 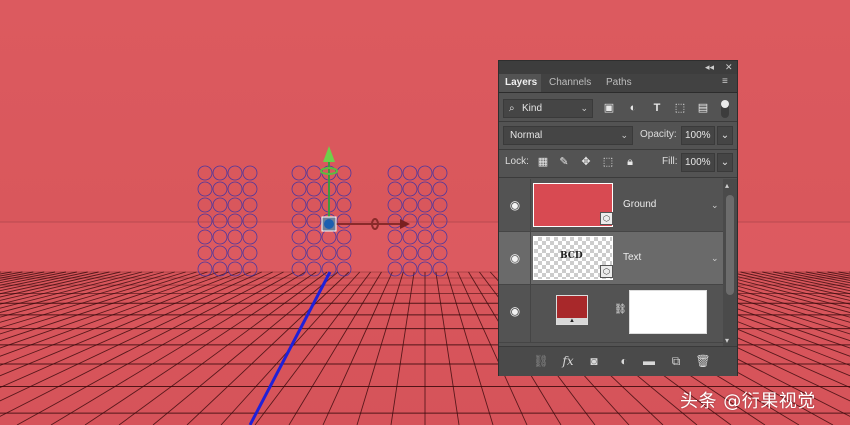 I want to click on layers-bottom-toolbar: ⛓︎ fx ◙ ◐ ▬ ⧉ 🗑︎, so click(x=618, y=361).